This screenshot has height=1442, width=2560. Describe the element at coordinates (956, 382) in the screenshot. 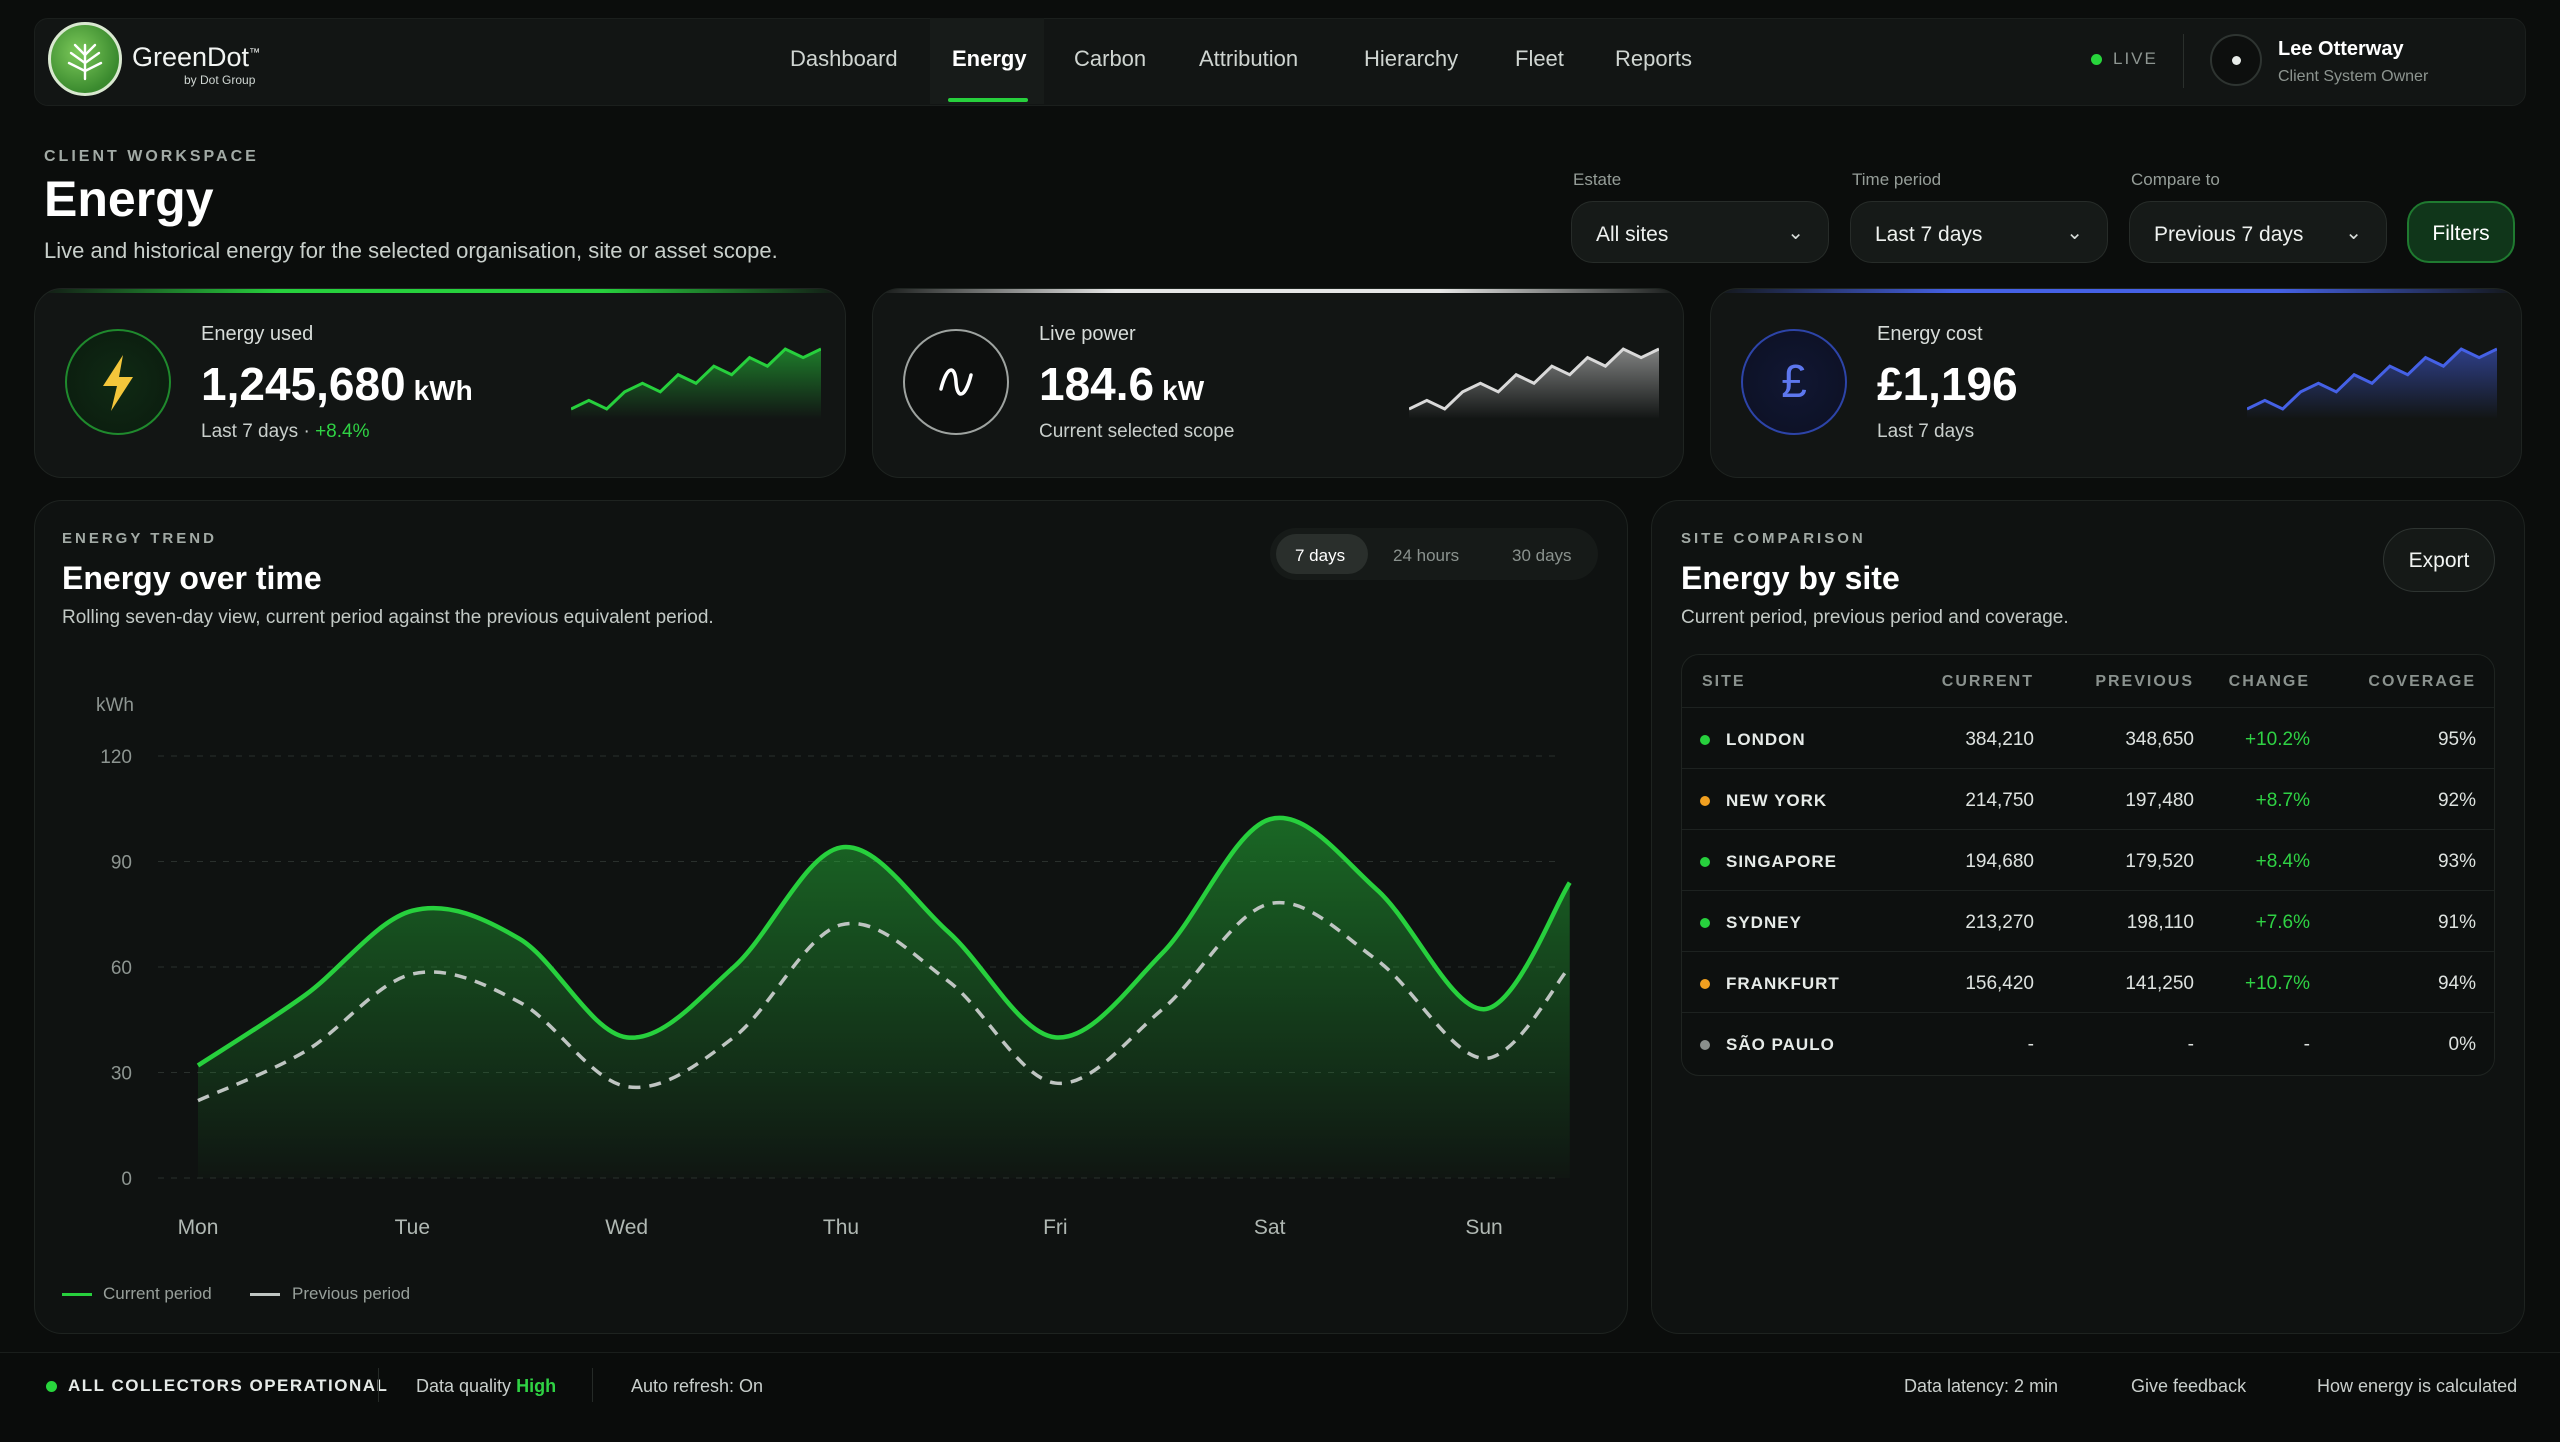

I see `wave-icon` at that location.